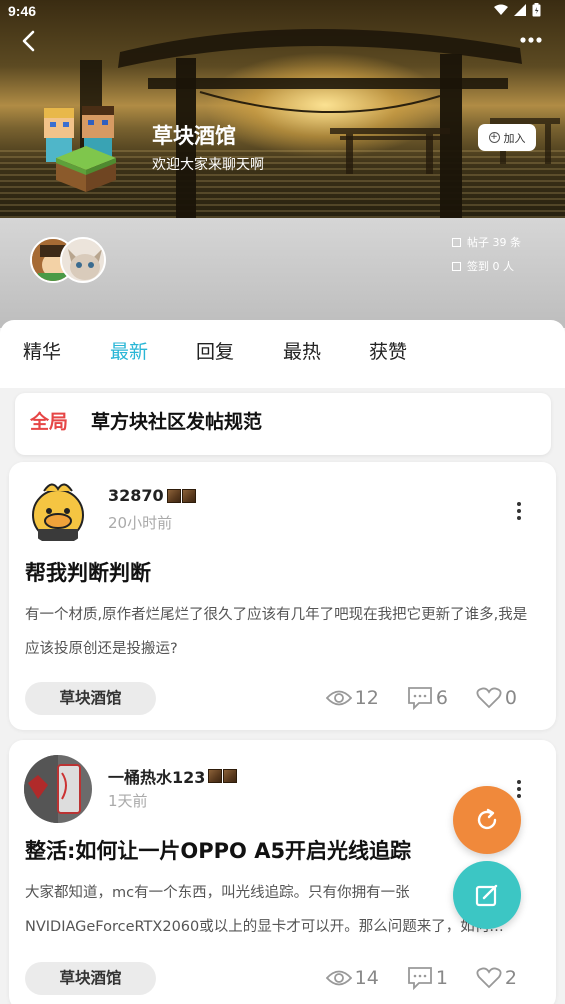  I want to click on author-name-text: 32870, so click(136, 495).